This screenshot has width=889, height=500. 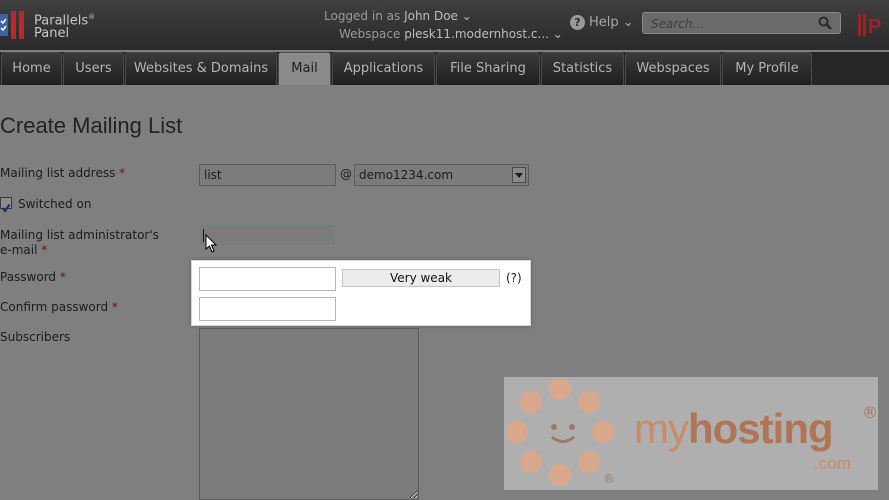 What do you see at coordinates (421, 278) in the screenshot?
I see `password-strength-meter: Very weak` at bounding box center [421, 278].